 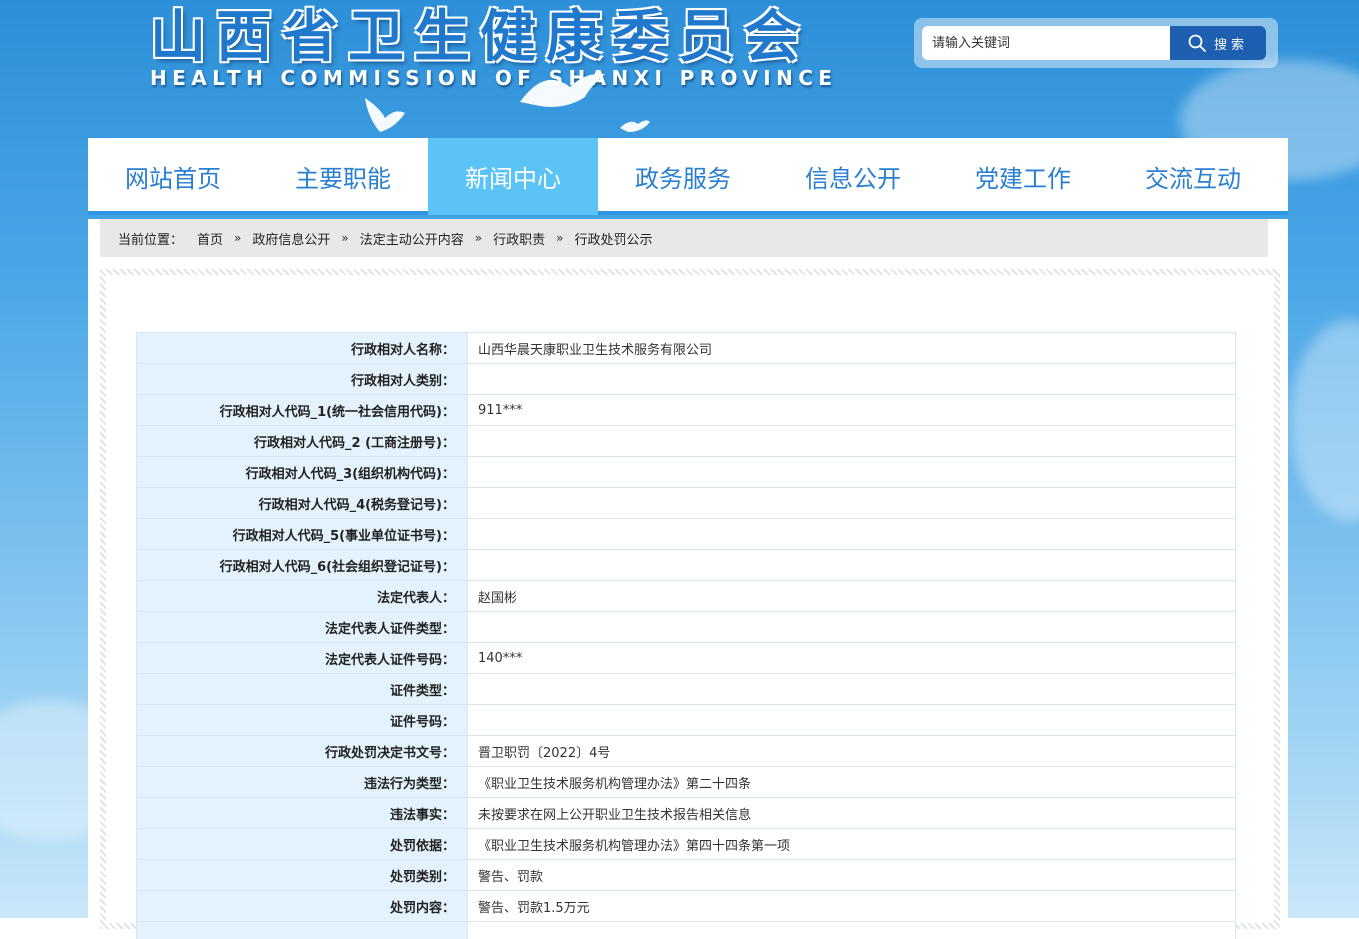 What do you see at coordinates (302, 875) in the screenshot?
I see `field-label: 处罚类别：` at bounding box center [302, 875].